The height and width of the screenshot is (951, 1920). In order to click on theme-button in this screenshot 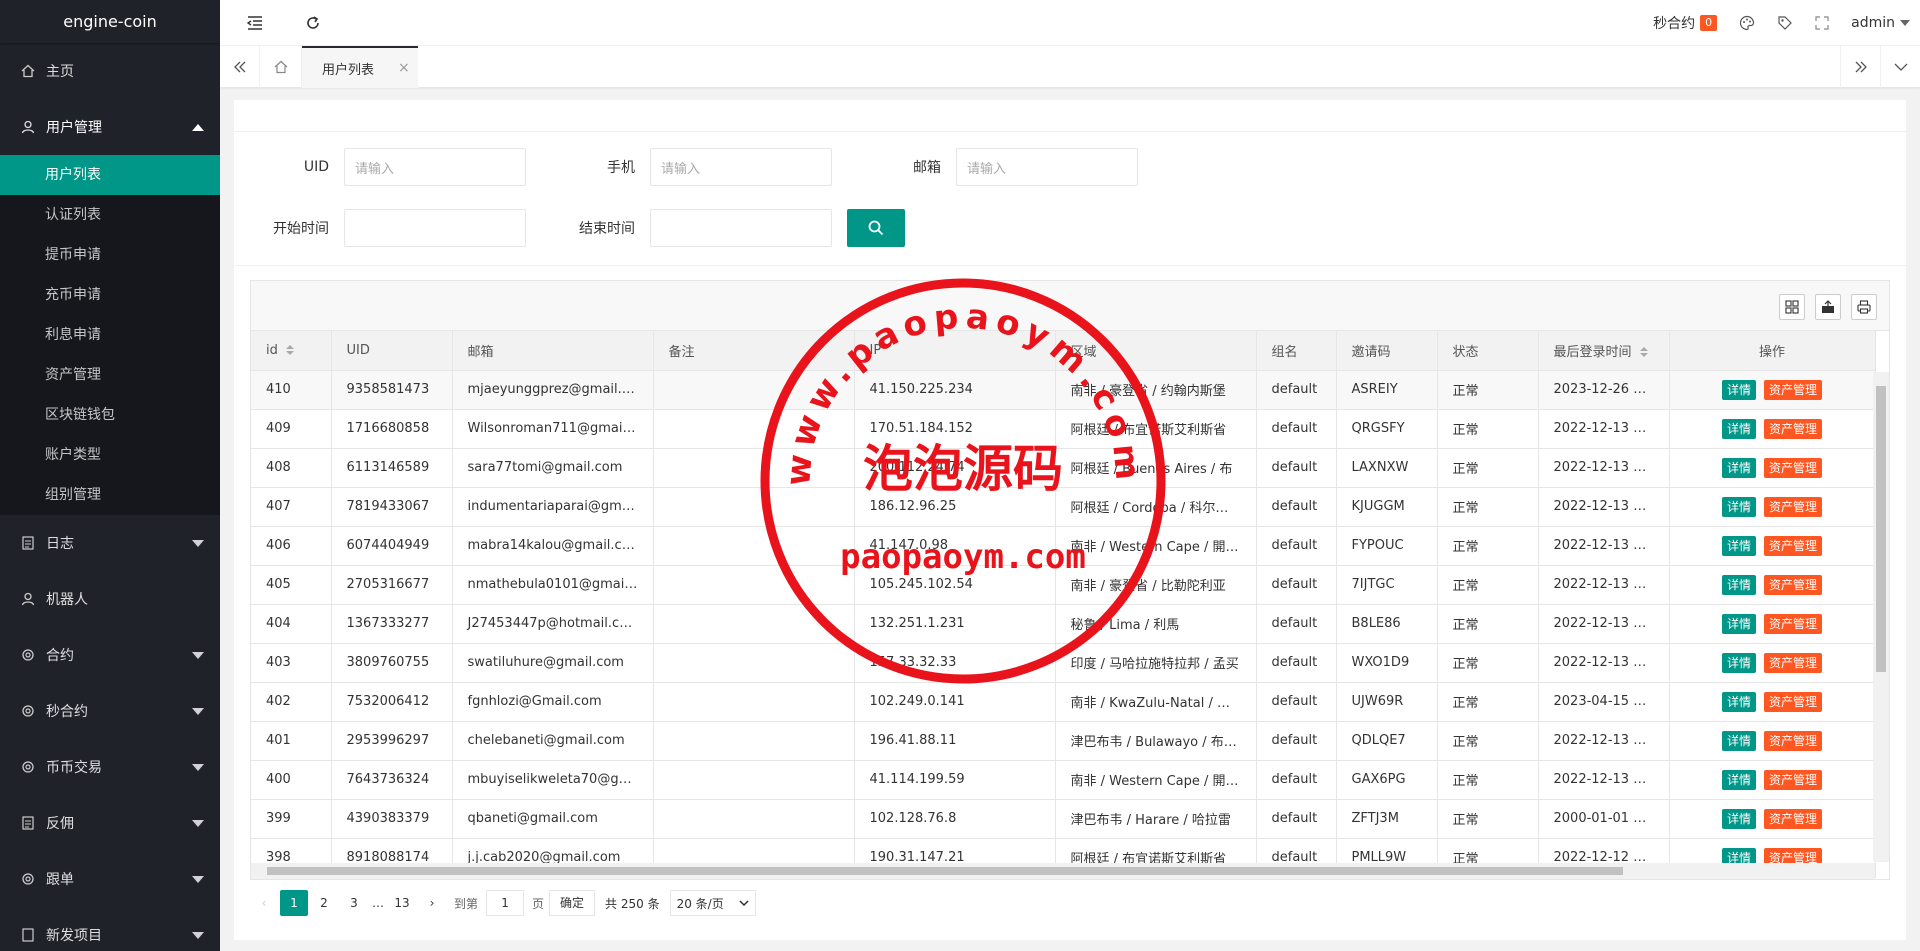, I will do `click(1747, 23)`.